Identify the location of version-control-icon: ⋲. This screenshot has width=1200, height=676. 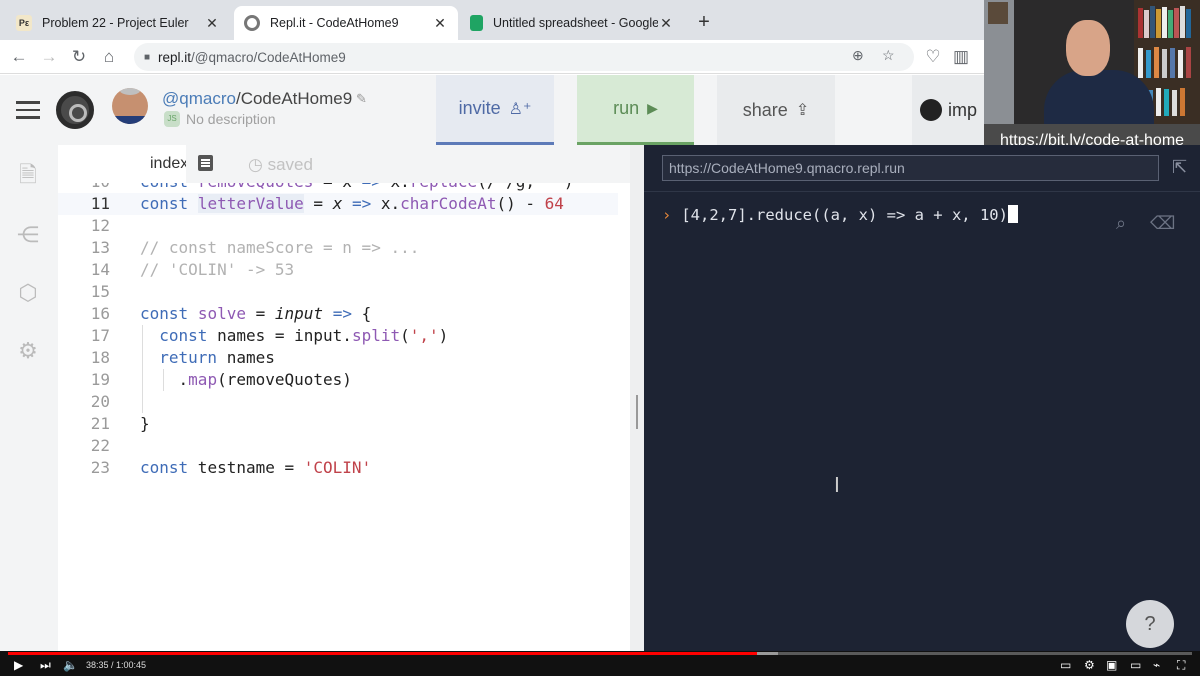
(28, 235).